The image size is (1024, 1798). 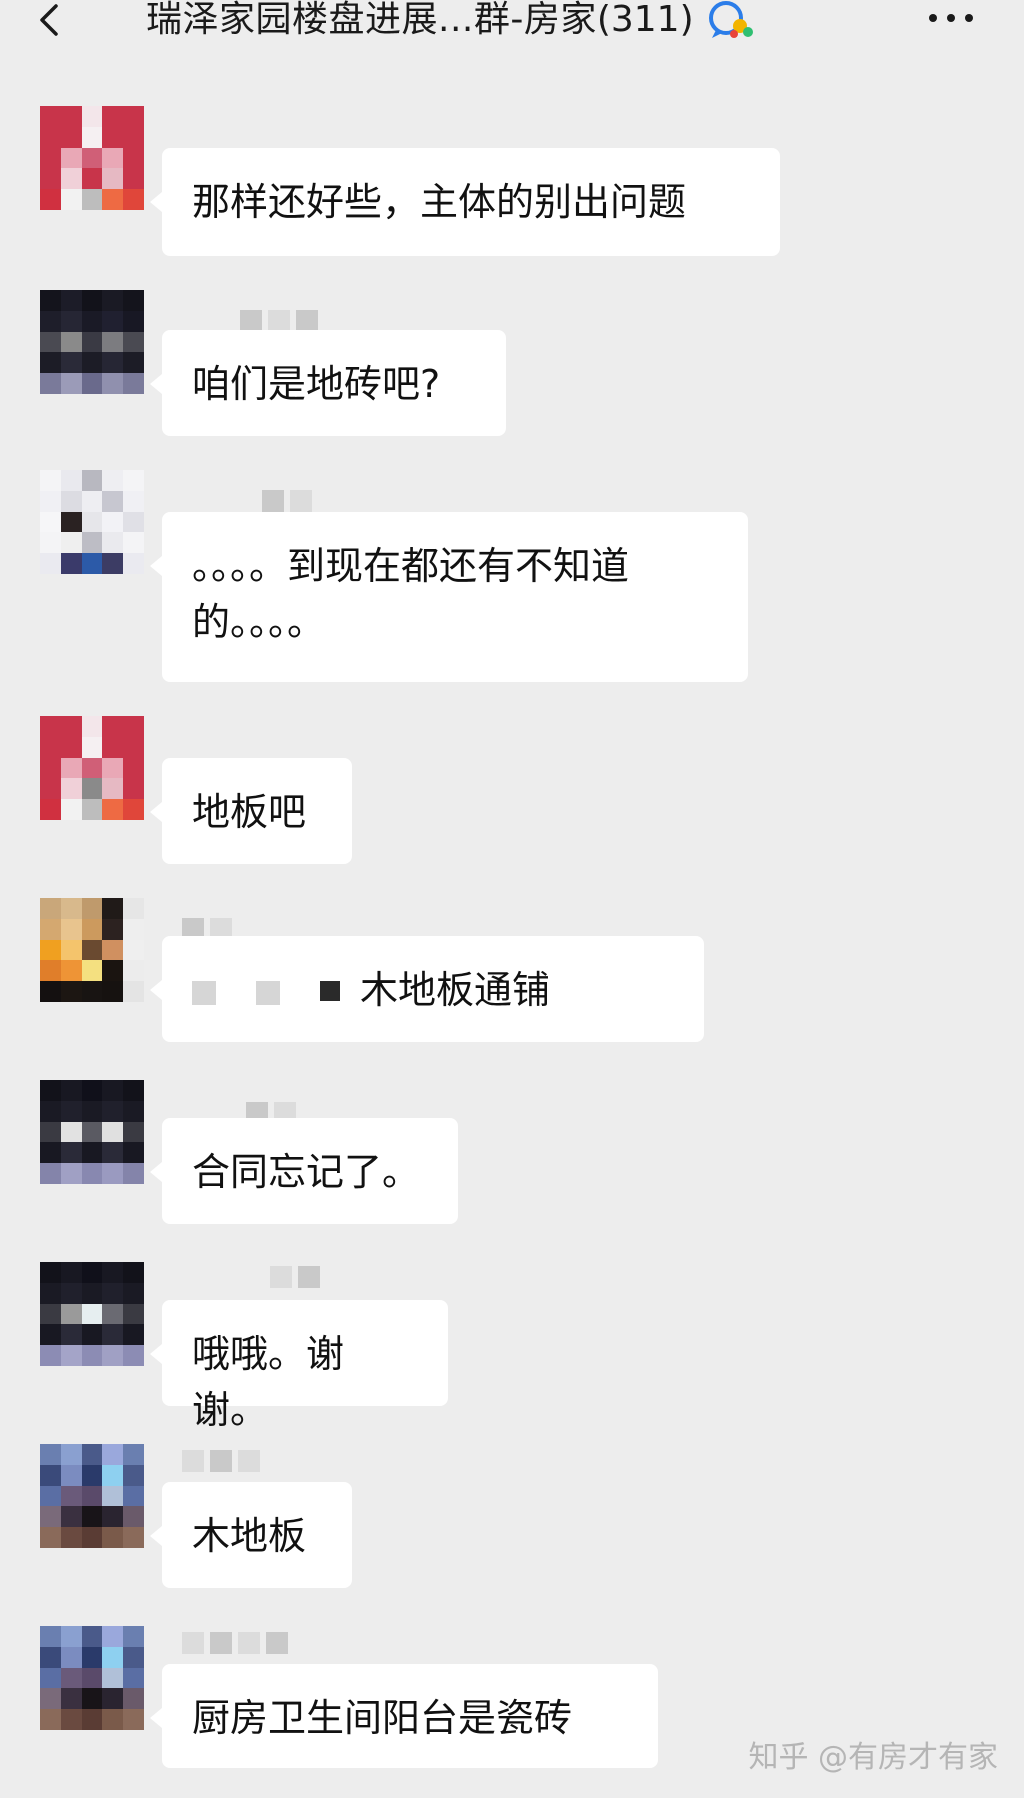 I want to click on message-bubble: 。。。。到现在都还有不知道 的。。。。, so click(x=449, y=597).